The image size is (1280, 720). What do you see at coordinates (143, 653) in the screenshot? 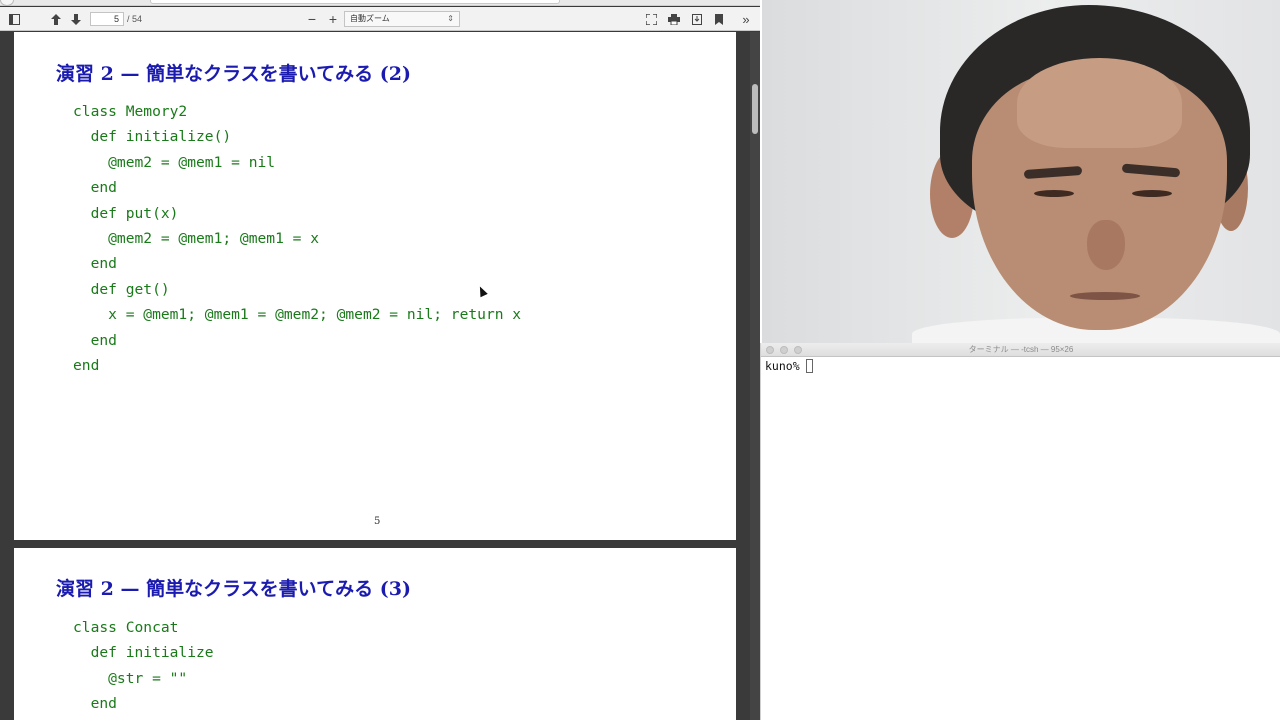
I see `code-line: def initialize` at bounding box center [143, 653].